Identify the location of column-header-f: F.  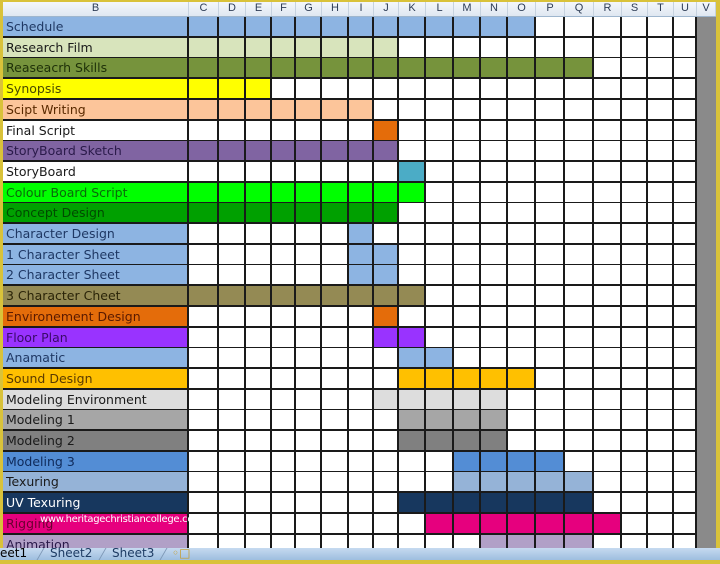
(284, 9).